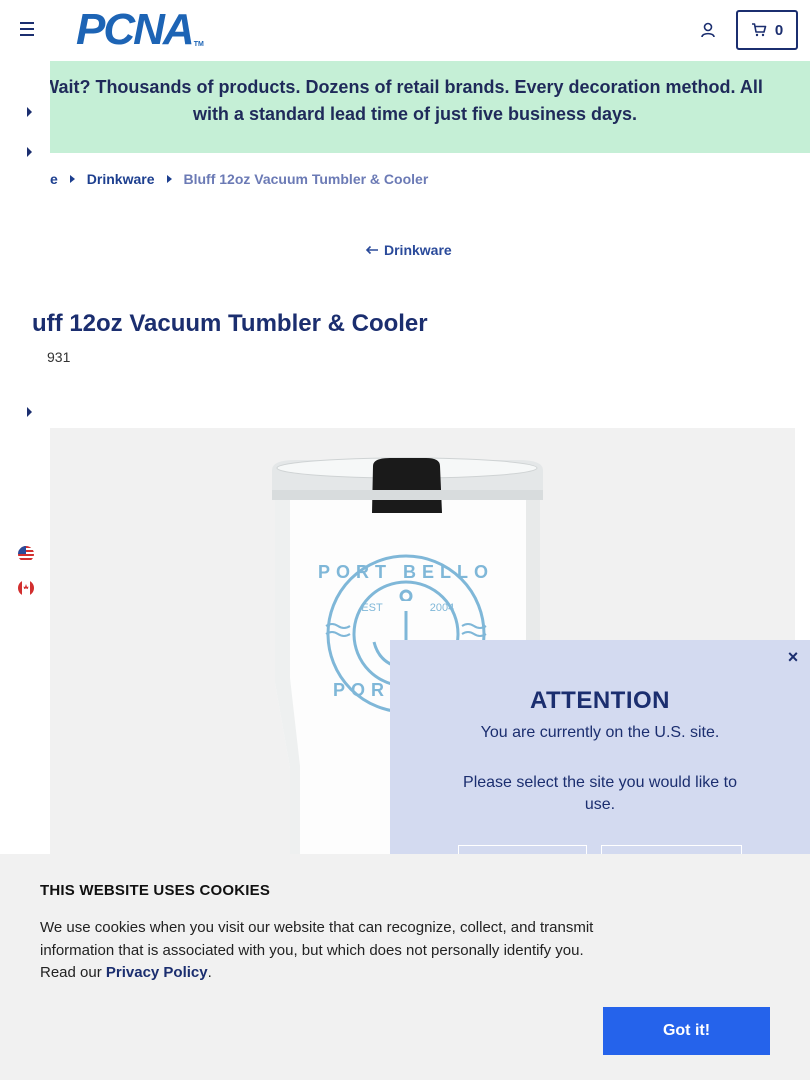 Image resolution: width=810 pixels, height=1080 pixels. Describe the element at coordinates (793, 657) in the screenshot. I see `close-icon: ×` at that location.